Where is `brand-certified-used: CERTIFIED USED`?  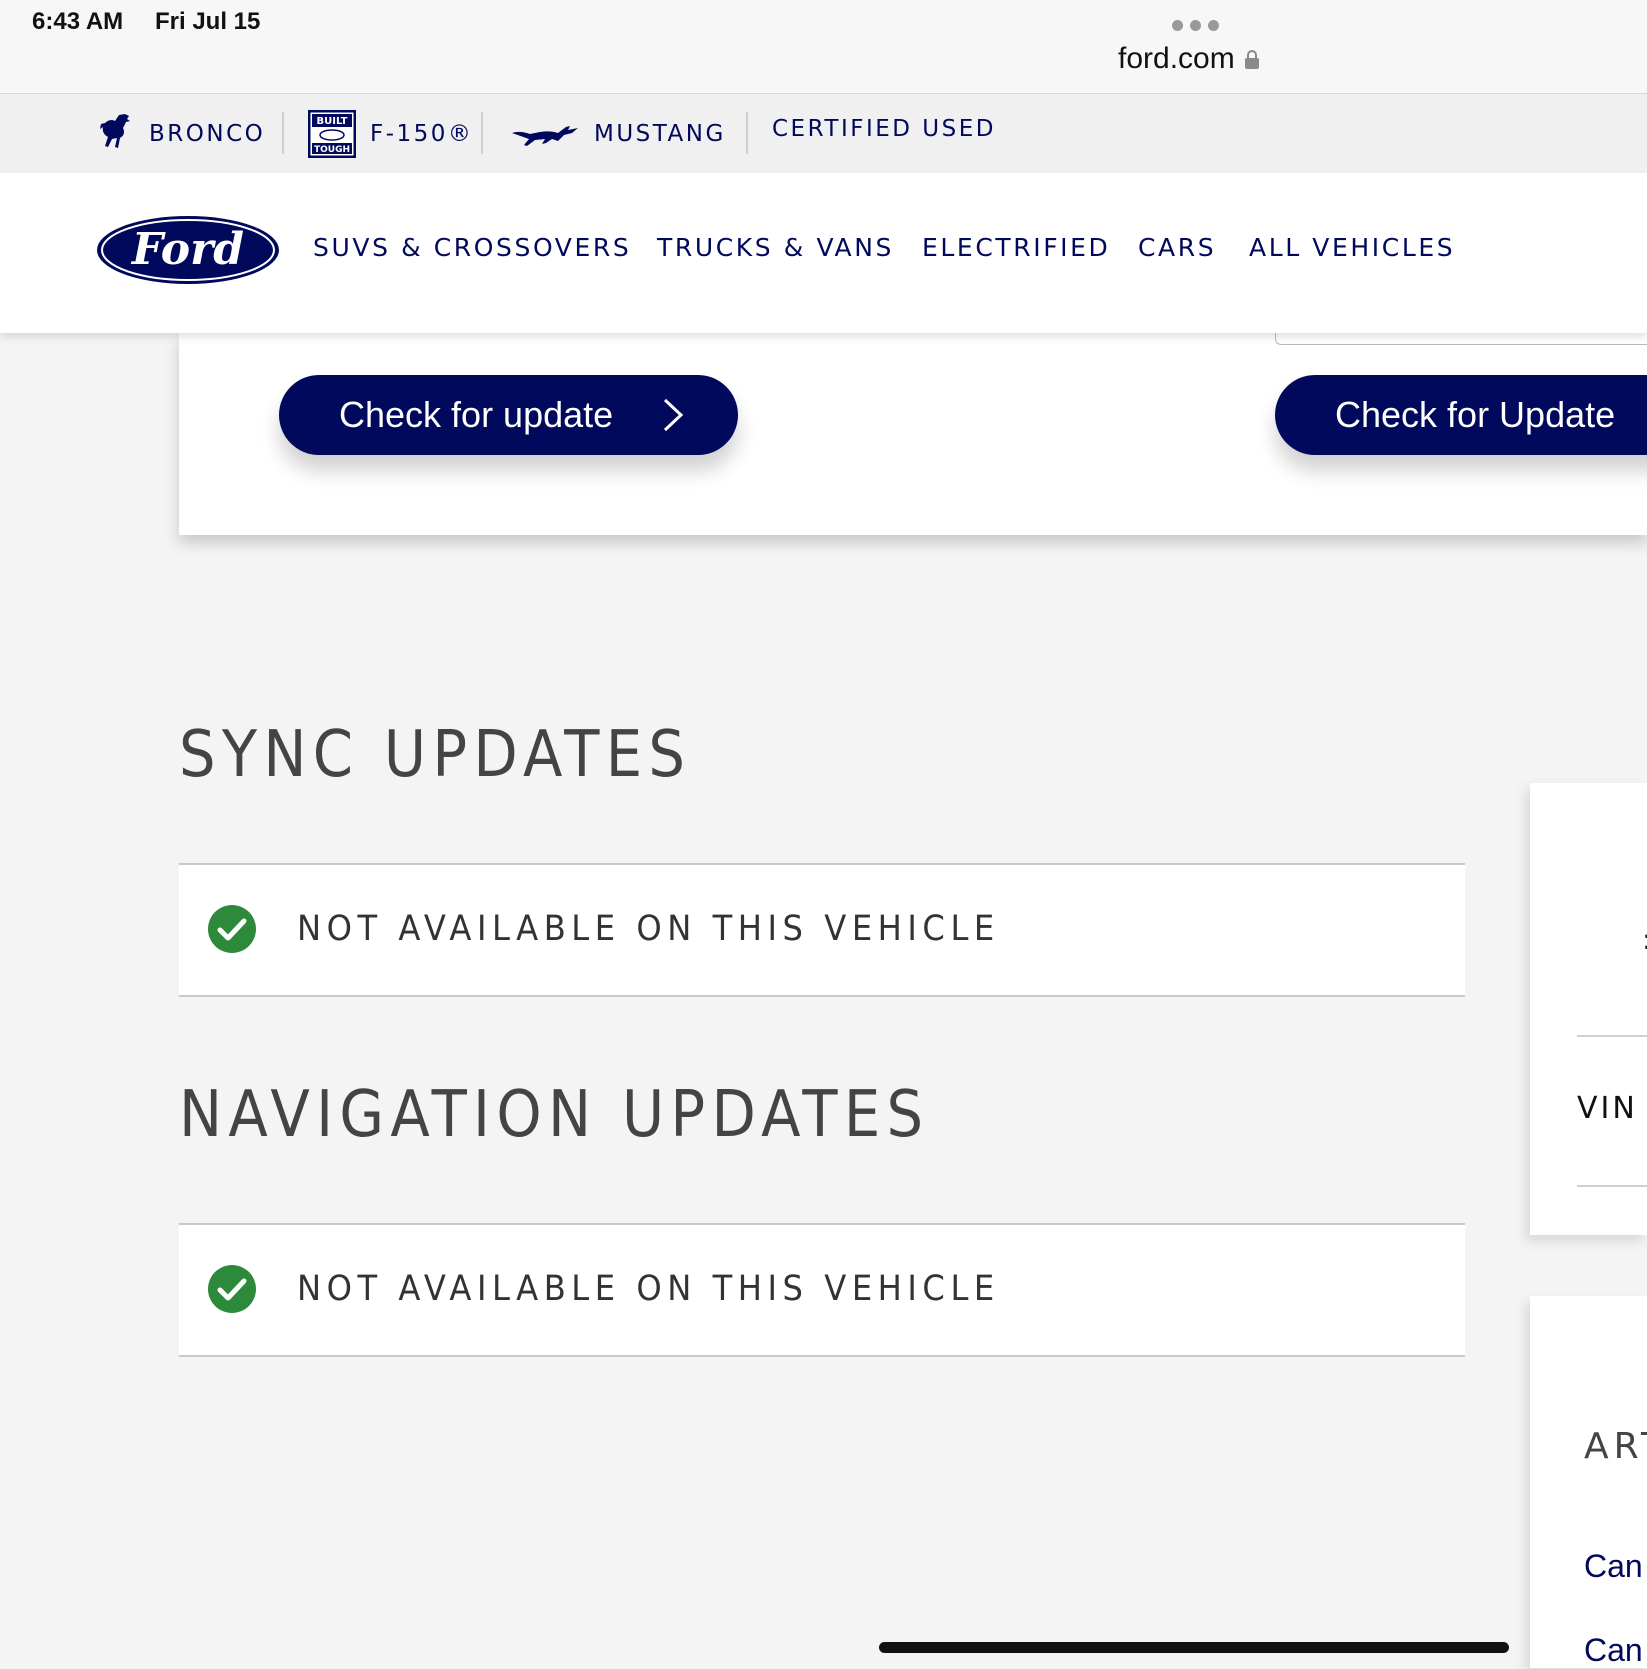
brand-certified-used: CERTIFIED USED is located at coordinates (884, 128).